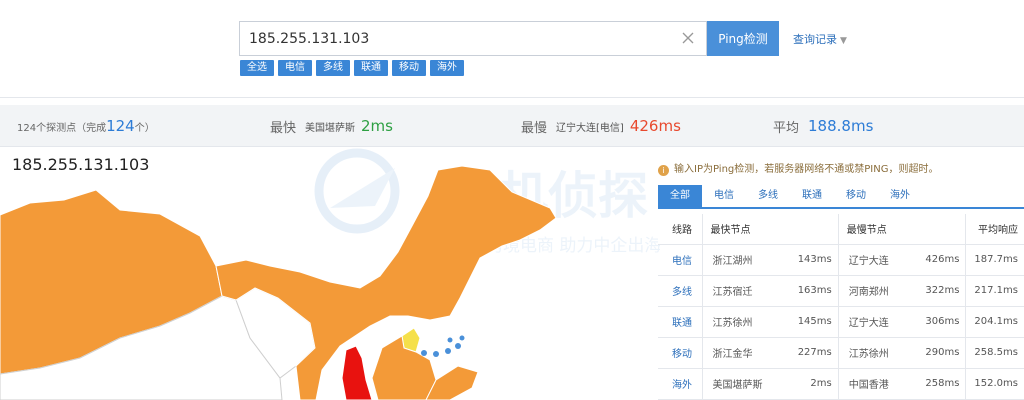  Describe the element at coordinates (295, 68) in the screenshot. I see `filter-telecom: 电信` at that location.